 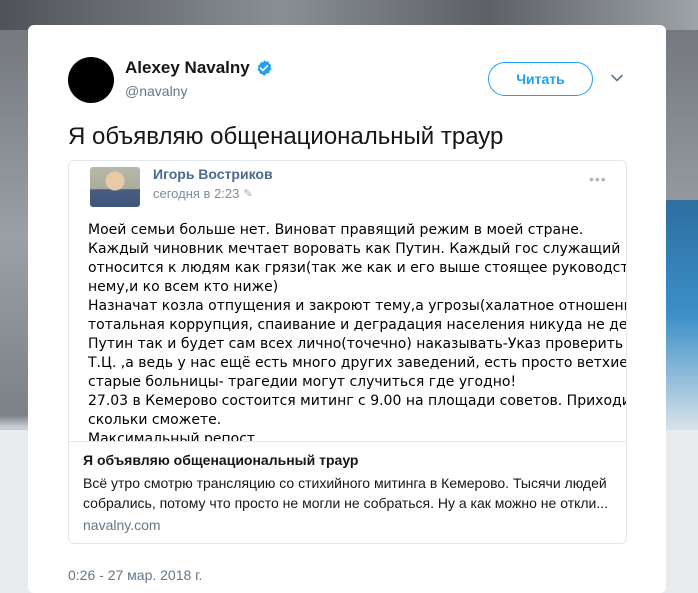 What do you see at coordinates (347, 441) in the screenshot?
I see `link-card-divider` at bounding box center [347, 441].